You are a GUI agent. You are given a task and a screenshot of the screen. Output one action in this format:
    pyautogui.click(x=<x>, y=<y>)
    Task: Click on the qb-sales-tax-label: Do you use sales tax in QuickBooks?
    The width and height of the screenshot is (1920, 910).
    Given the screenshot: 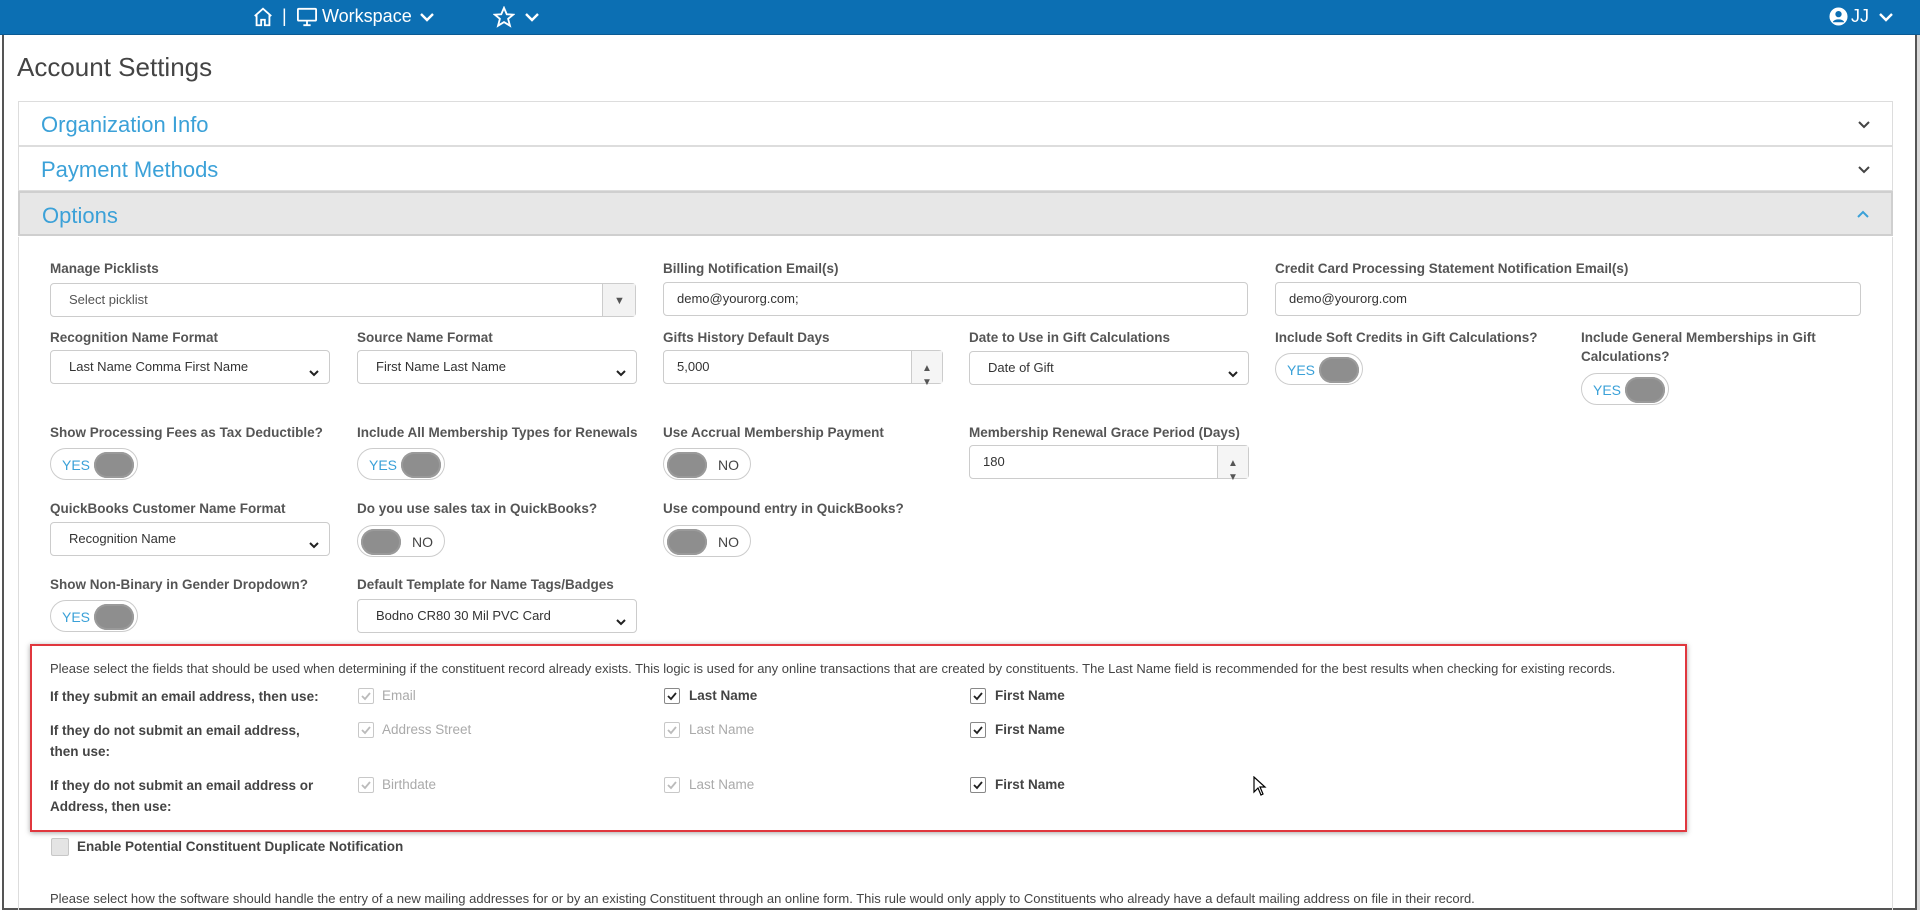 What is the action you would take?
    pyautogui.click(x=477, y=508)
    